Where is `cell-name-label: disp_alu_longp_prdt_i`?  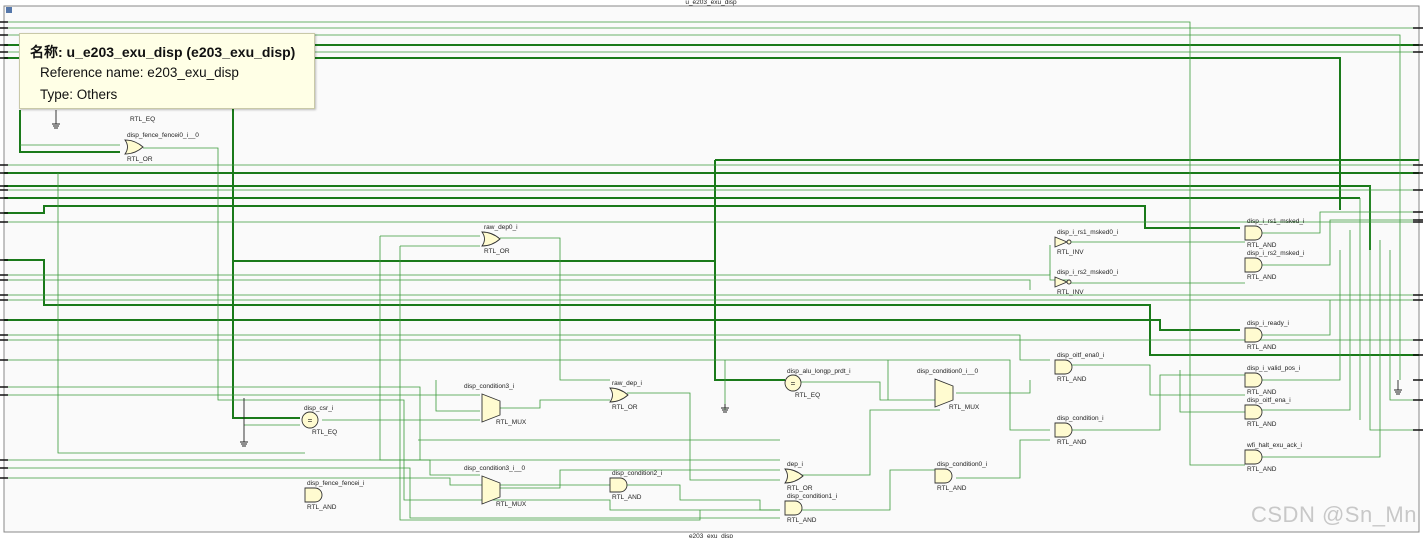 cell-name-label: disp_alu_longp_prdt_i is located at coordinates (819, 371).